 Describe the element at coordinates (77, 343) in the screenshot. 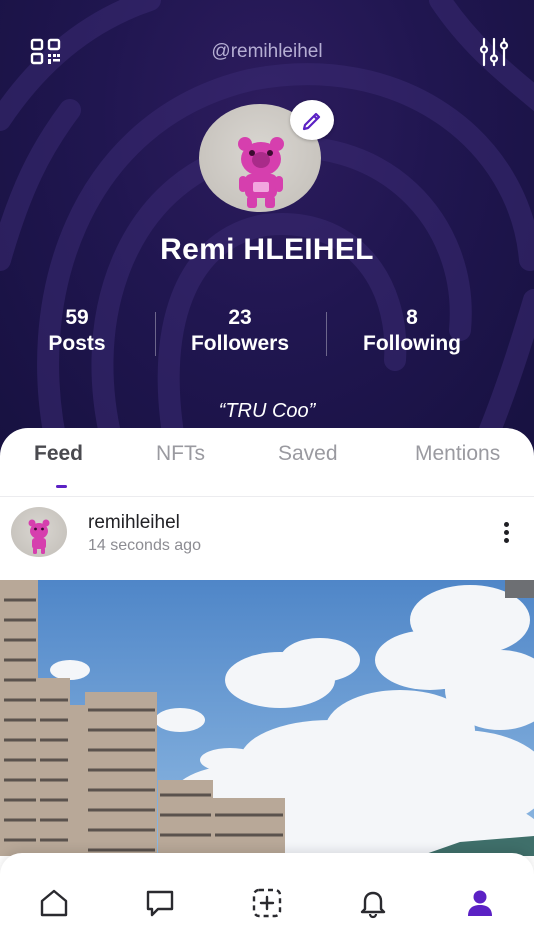

I see `stat-posts-label: Posts` at that location.